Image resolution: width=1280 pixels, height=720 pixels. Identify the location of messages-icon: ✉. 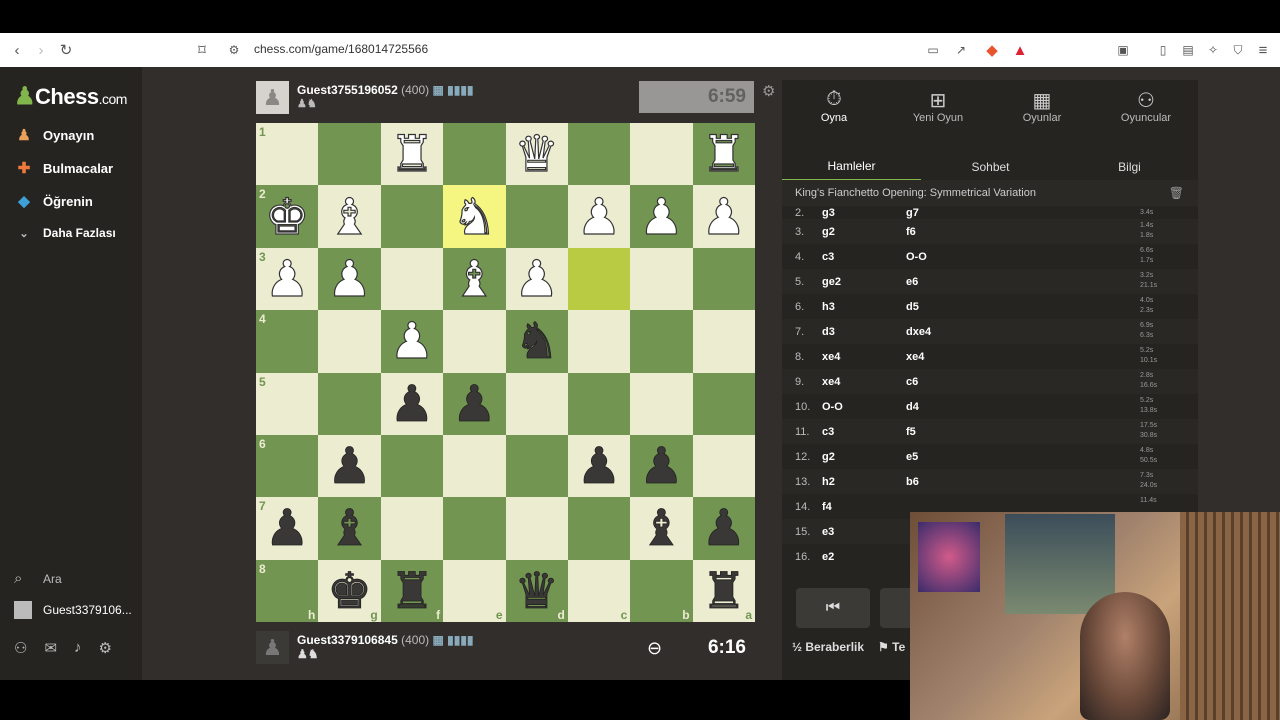
(50, 648).